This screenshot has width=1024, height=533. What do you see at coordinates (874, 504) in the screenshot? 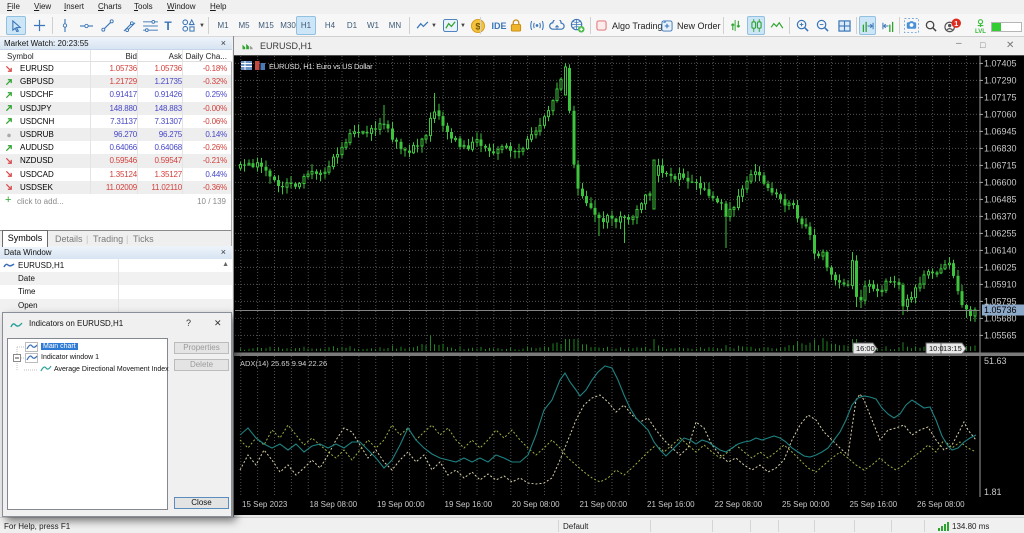
I see `svg-text: 25 Sep 16:00` at bounding box center [874, 504].